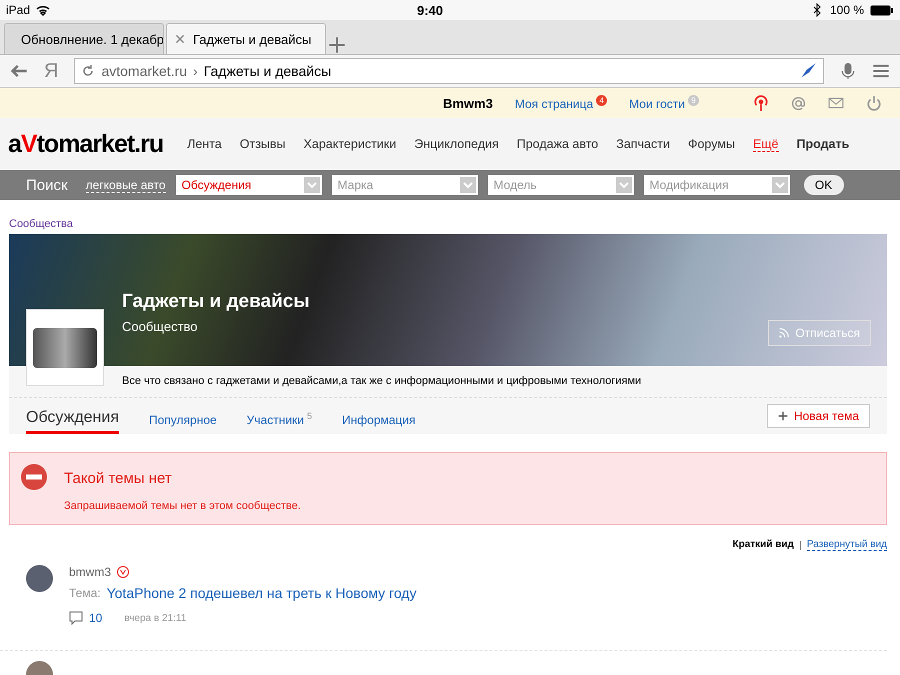 Image resolution: width=900 pixels, height=675 pixels. What do you see at coordinates (76, 618) in the screenshot?
I see `comment-icon` at bounding box center [76, 618].